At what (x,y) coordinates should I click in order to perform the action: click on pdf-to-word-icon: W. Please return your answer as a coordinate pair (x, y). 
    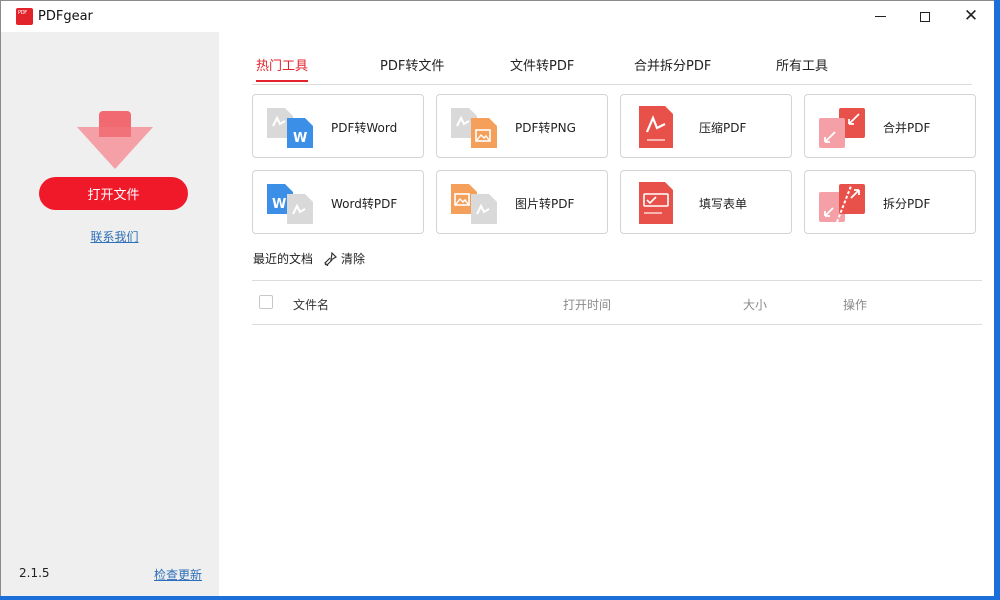
    Looking at the image, I should click on (290, 128).